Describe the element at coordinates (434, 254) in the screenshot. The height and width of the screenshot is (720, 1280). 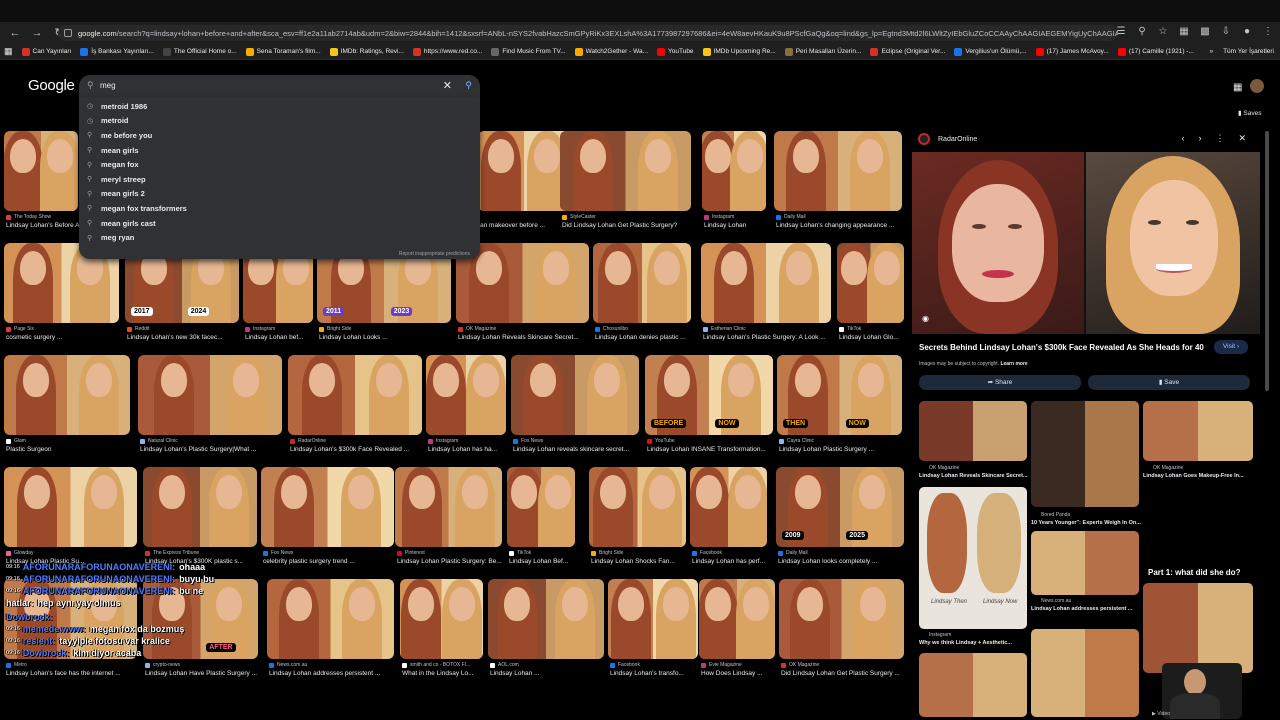
I see `report-predictions-link: Report inappropriate predictions` at that location.